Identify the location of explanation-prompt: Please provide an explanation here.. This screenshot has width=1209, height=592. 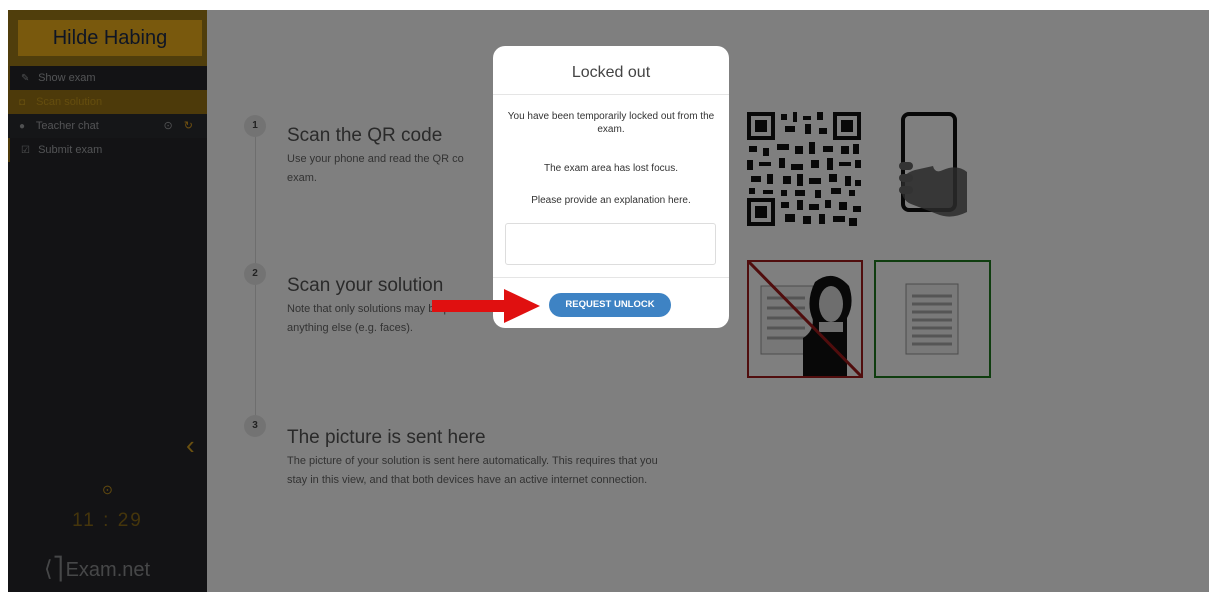
(611, 200).